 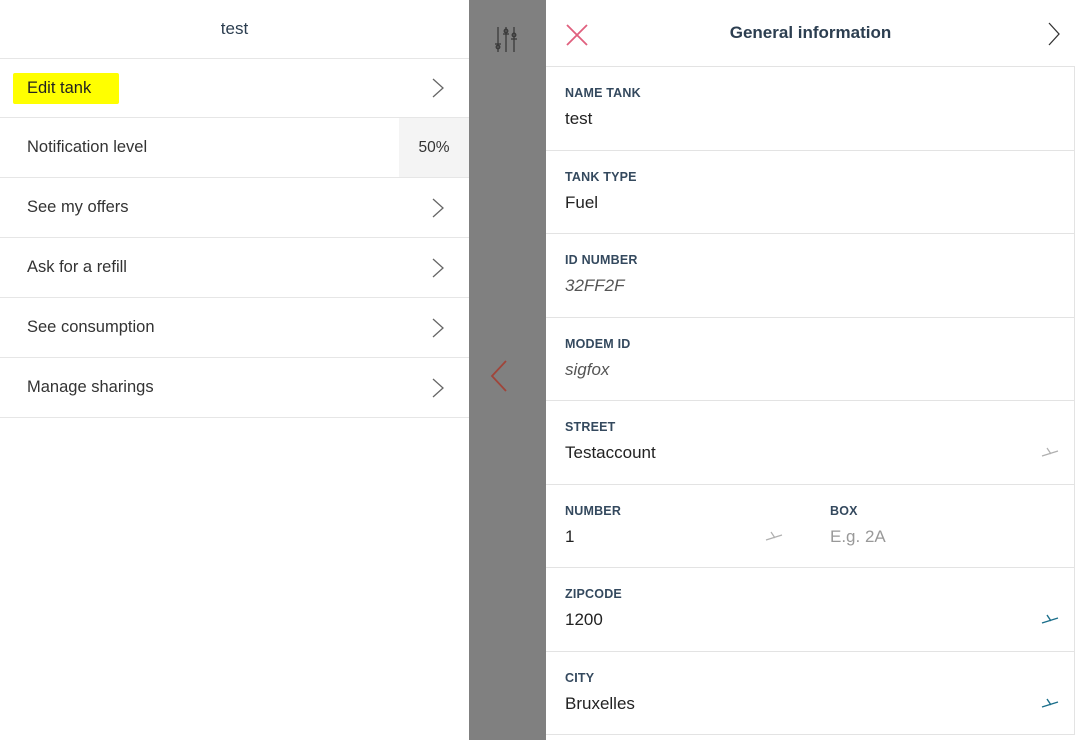 I want to click on notification-level-value: 50%, so click(x=434, y=147).